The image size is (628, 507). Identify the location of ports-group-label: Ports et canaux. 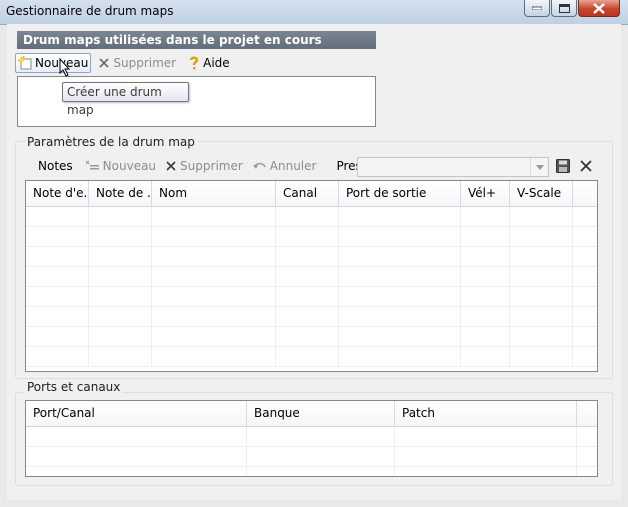
(74, 387).